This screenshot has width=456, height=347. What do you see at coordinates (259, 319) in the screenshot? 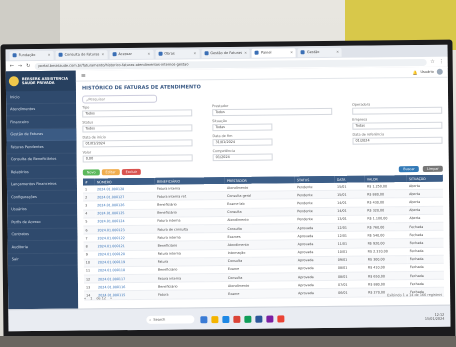
I see `word-icon` at bounding box center [259, 319].